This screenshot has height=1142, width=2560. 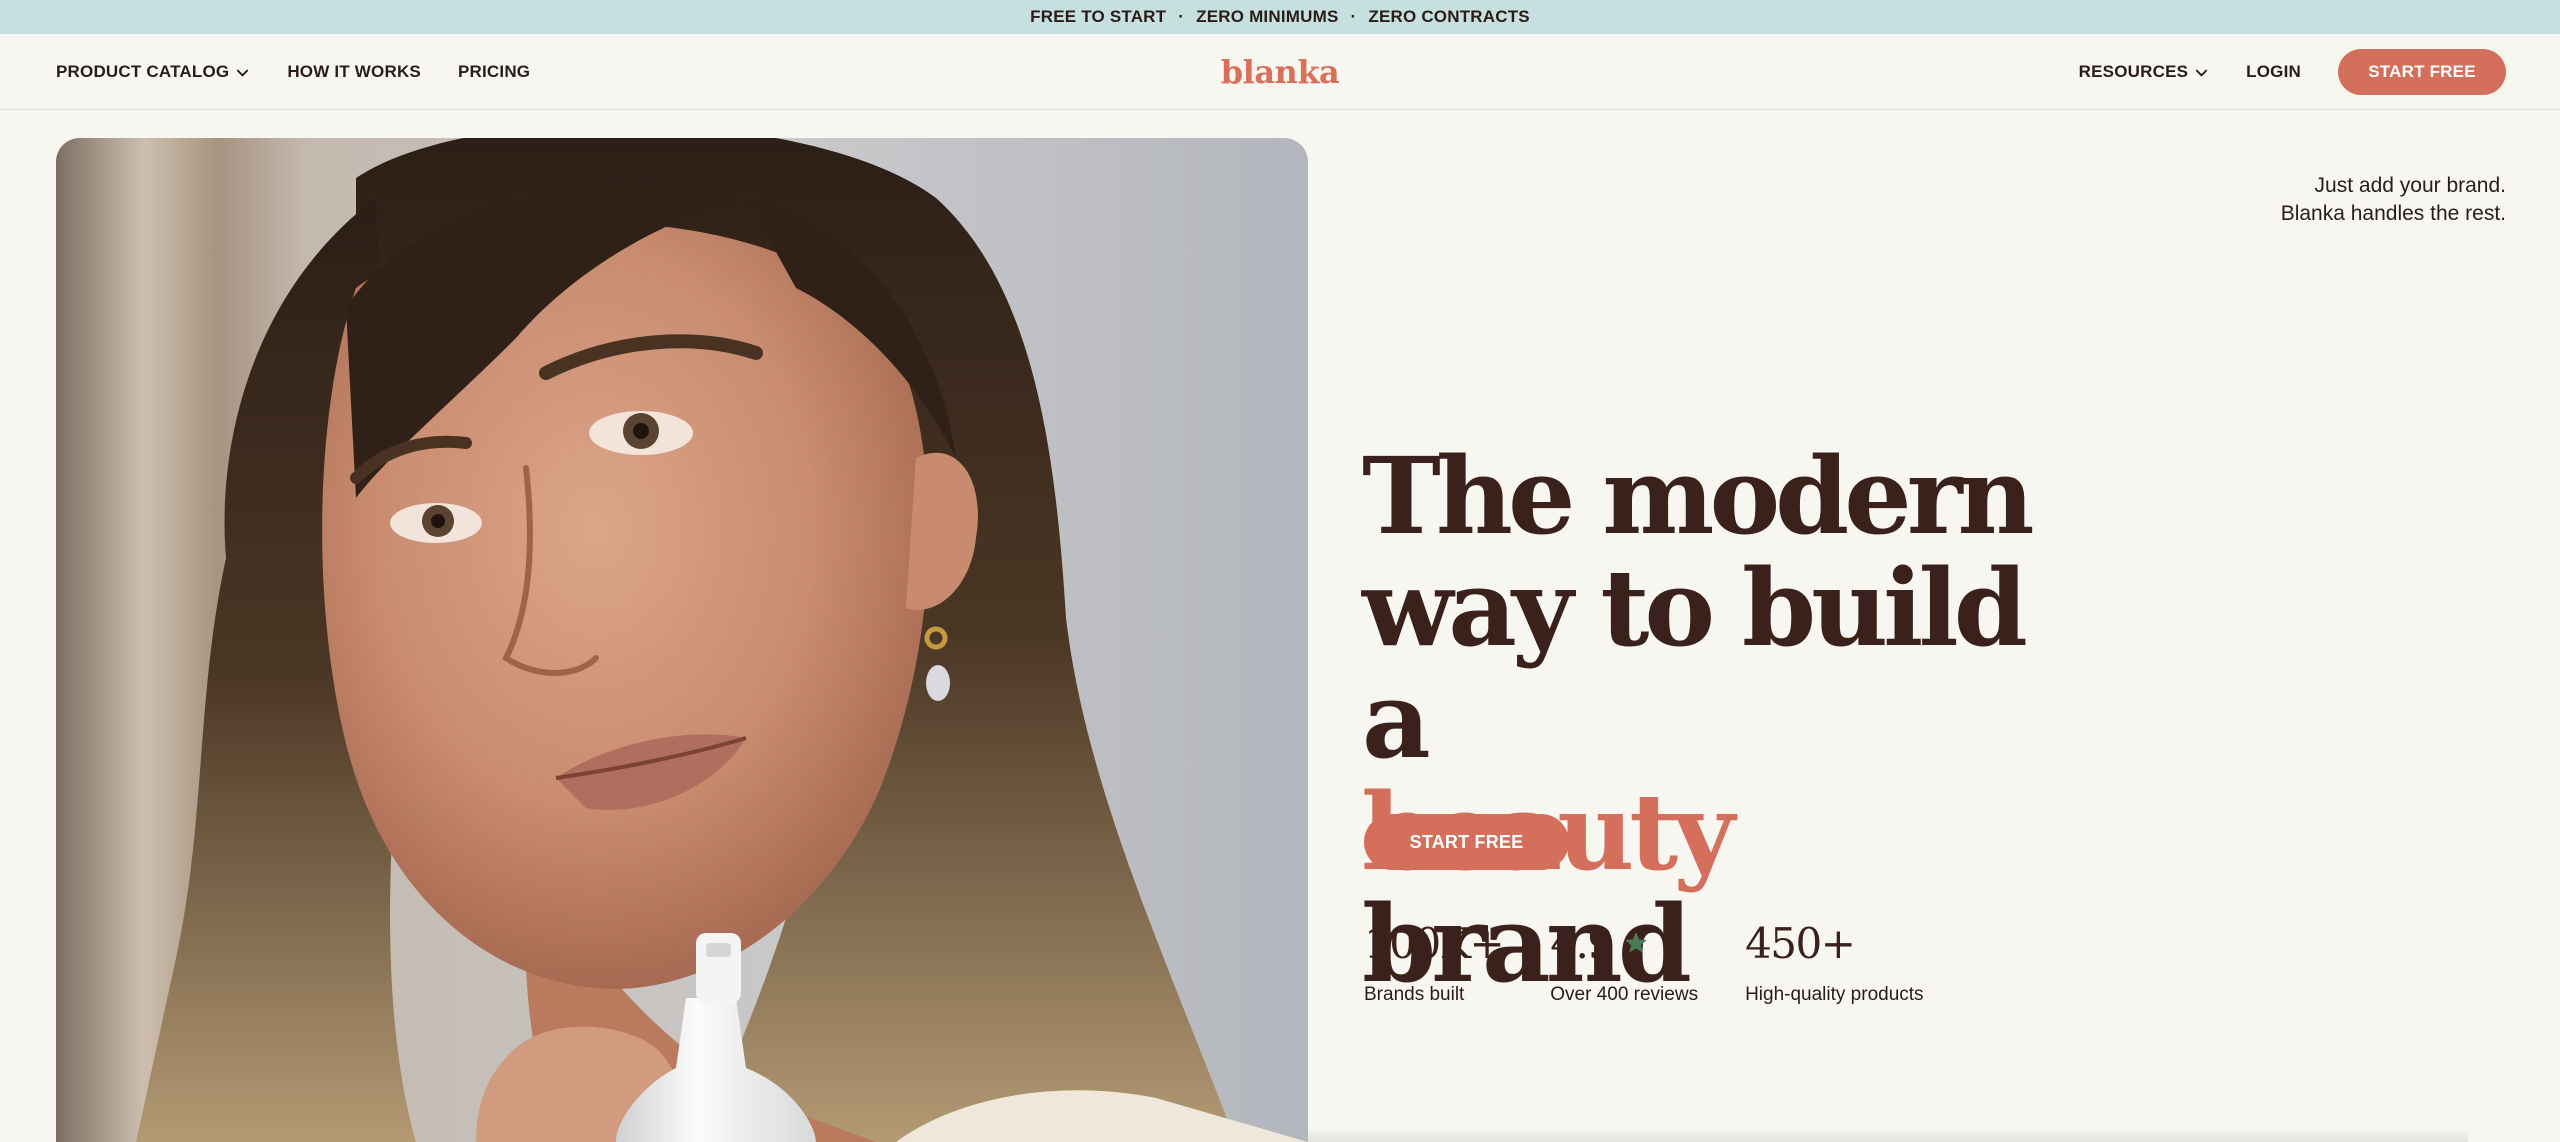 What do you see at coordinates (1698, 495) in the screenshot?
I see `headline-line-1: The modern` at bounding box center [1698, 495].